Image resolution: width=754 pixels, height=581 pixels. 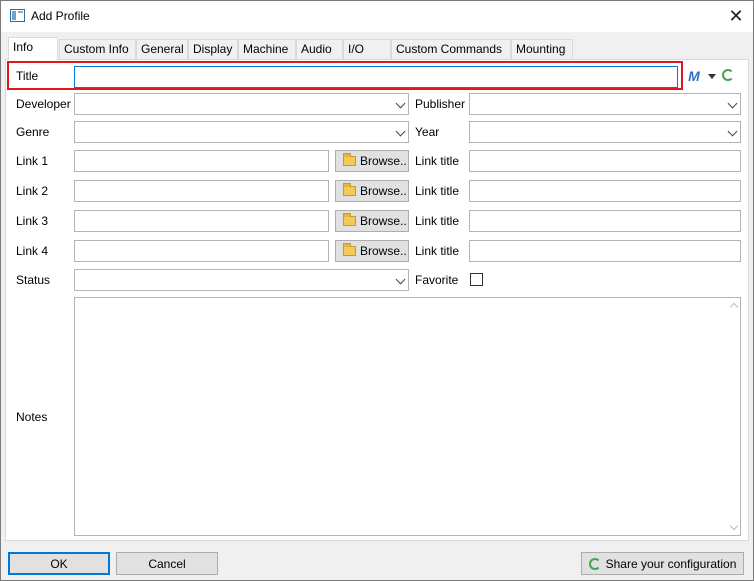 I want to click on year-combo, so click(x=605, y=132).